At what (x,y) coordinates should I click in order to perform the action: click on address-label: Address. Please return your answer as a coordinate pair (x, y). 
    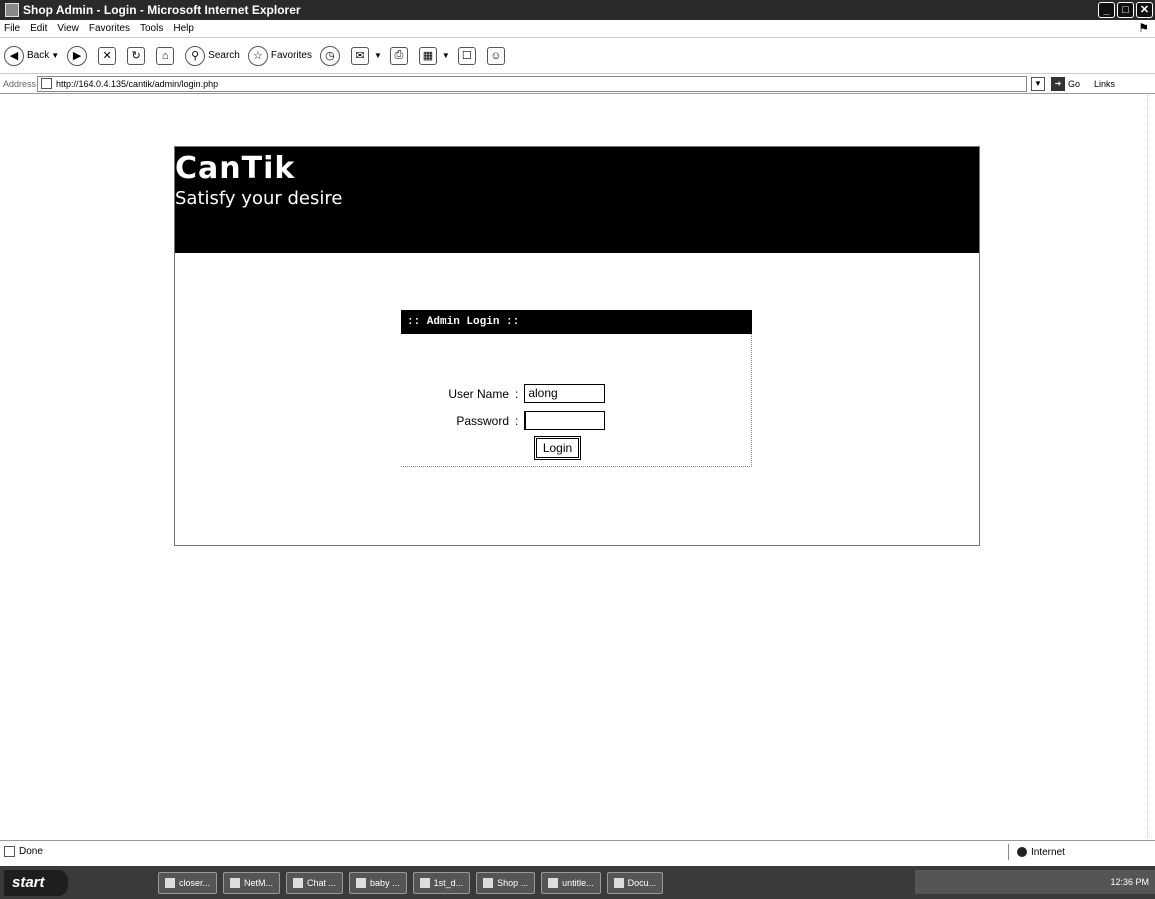
    Looking at the image, I should click on (20, 83).